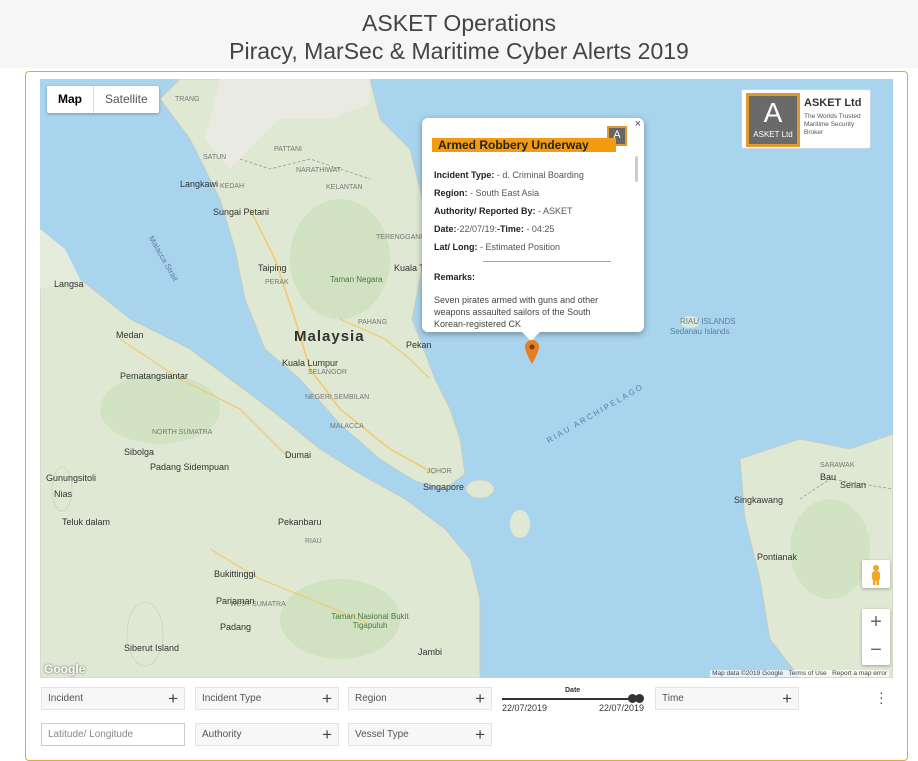 The width and height of the screenshot is (918, 761). I want to click on popup-divider, so click(547, 261).